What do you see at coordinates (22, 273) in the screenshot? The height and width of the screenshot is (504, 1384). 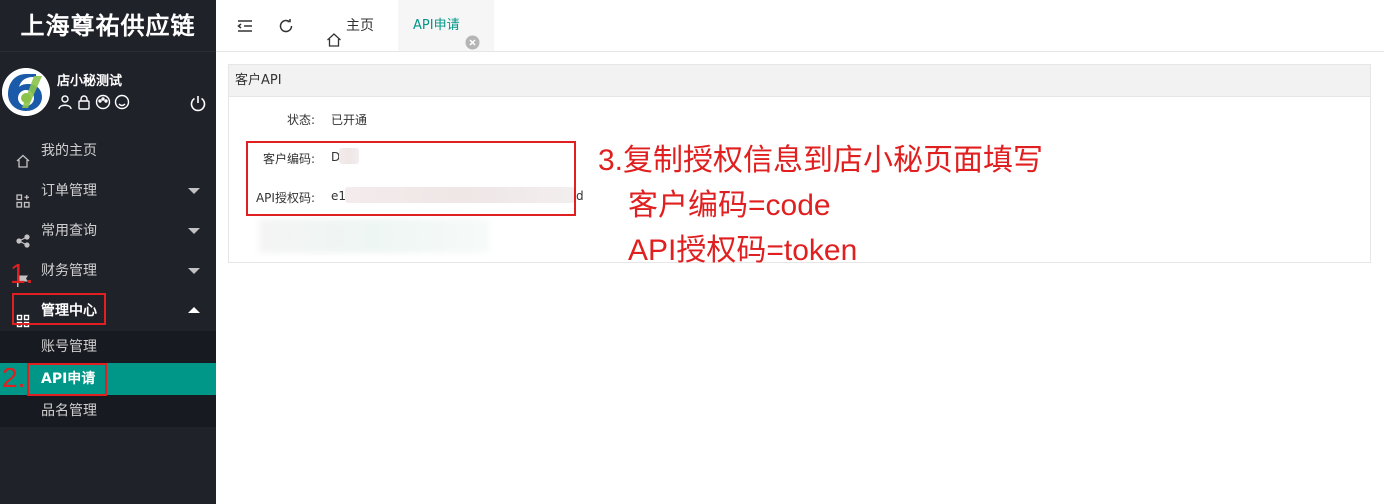 I see `annotation-step1: 1.` at bounding box center [22, 273].